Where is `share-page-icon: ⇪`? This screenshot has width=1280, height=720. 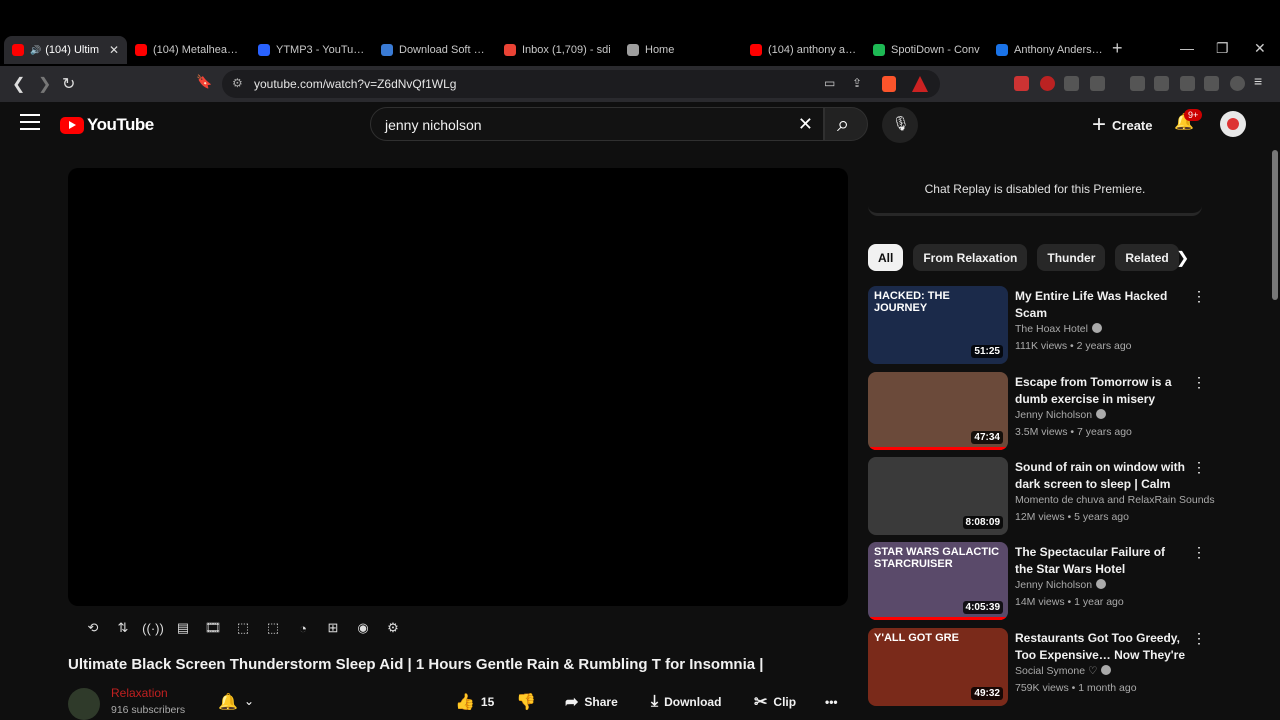
share-page-icon: ⇪ is located at coordinates (857, 83).